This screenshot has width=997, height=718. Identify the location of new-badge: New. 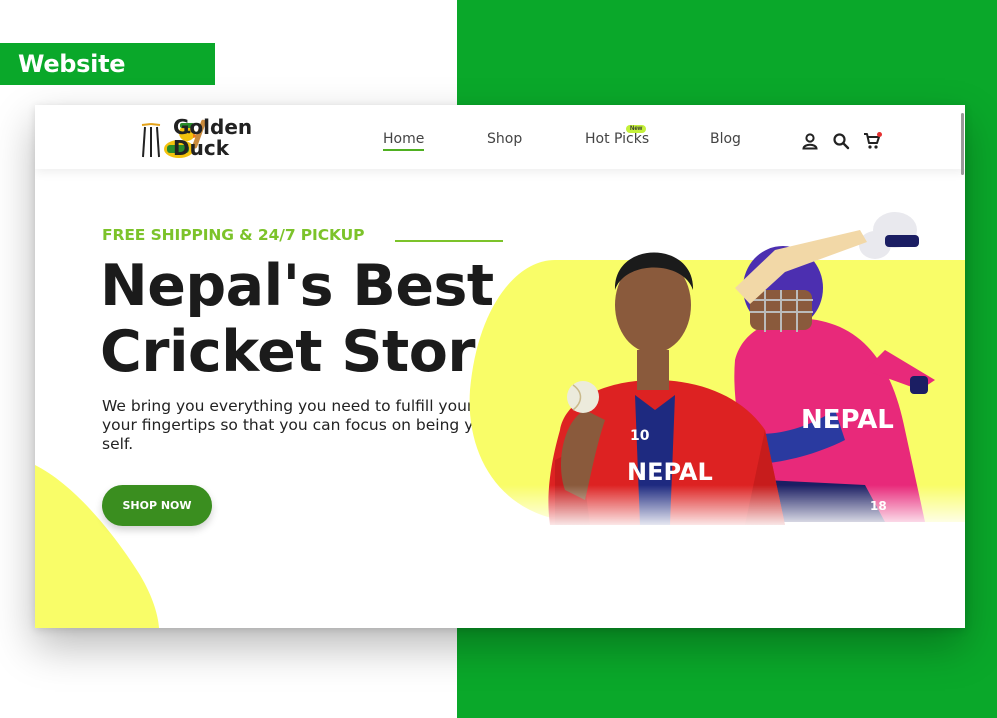
(636, 129).